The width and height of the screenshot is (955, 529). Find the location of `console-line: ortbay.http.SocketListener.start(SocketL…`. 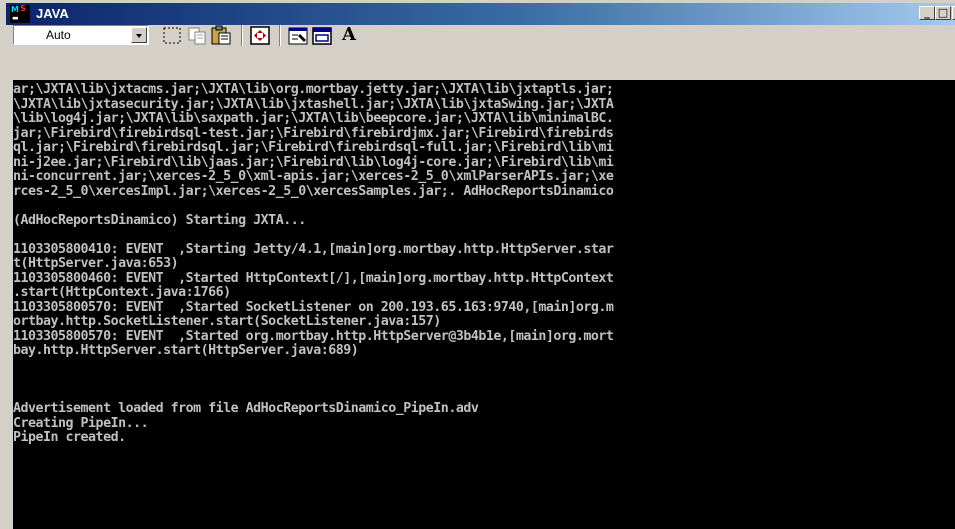

console-line: ortbay.http.SocketListener.start(SocketL… is located at coordinates (227, 321).